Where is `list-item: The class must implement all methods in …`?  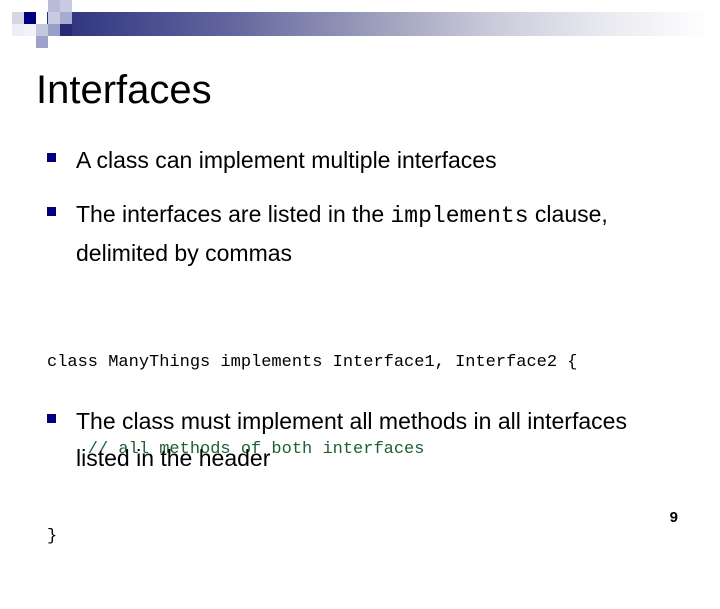 list-item: The class must implement all methods in … is located at coordinates (357, 440).